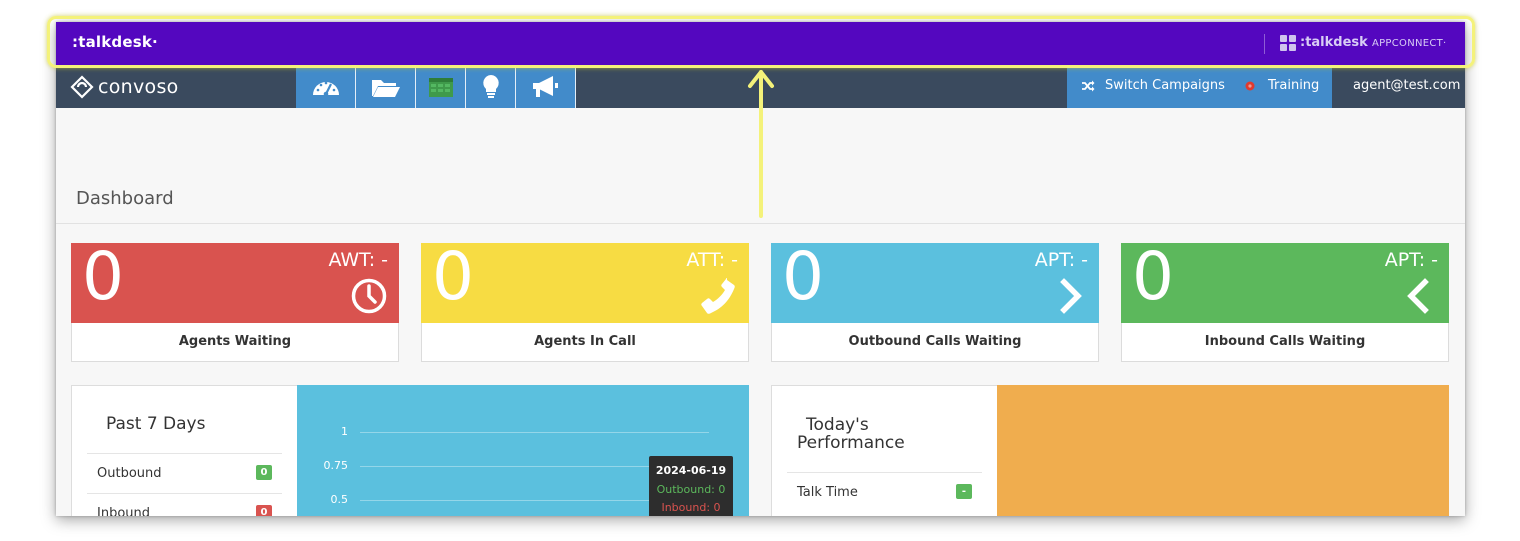 This screenshot has width=1520, height=541. I want to click on campaign-actions: Switch Campaigns Training, so click(1199, 86).